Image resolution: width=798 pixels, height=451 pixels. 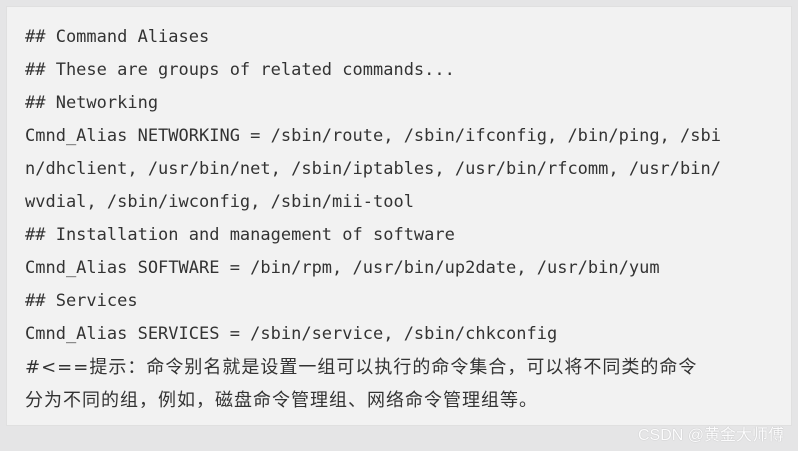 What do you see at coordinates (92, 103) in the screenshot?
I see `code-line-comment-networking: ## Networking` at bounding box center [92, 103].